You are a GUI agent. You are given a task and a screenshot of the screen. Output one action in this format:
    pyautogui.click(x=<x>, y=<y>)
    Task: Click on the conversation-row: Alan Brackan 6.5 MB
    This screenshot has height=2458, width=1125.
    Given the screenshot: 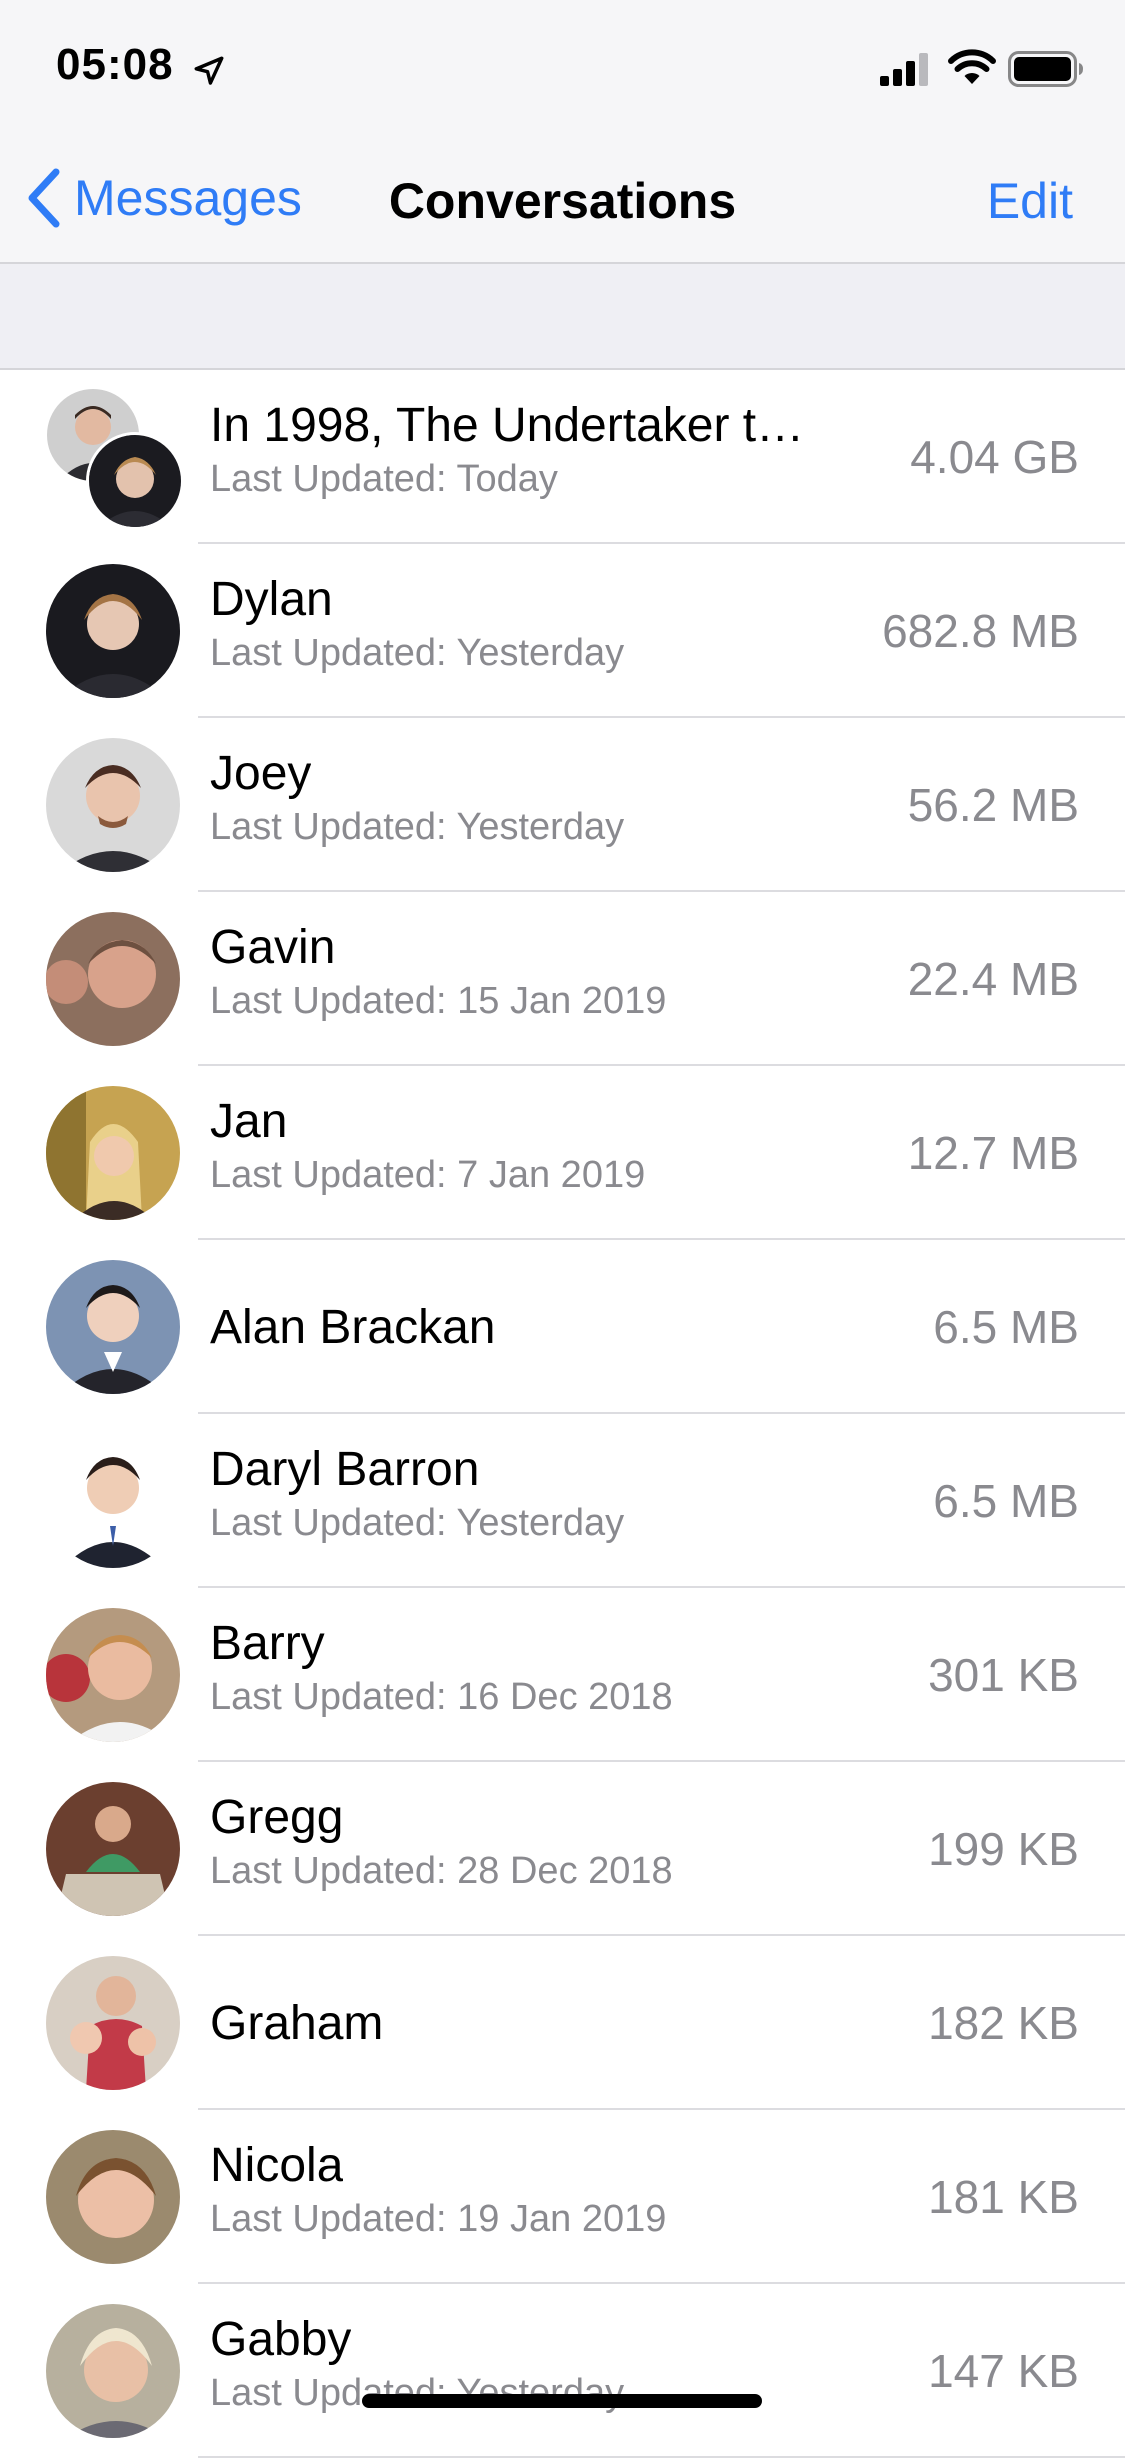 What is the action you would take?
    pyautogui.click(x=562, y=1327)
    